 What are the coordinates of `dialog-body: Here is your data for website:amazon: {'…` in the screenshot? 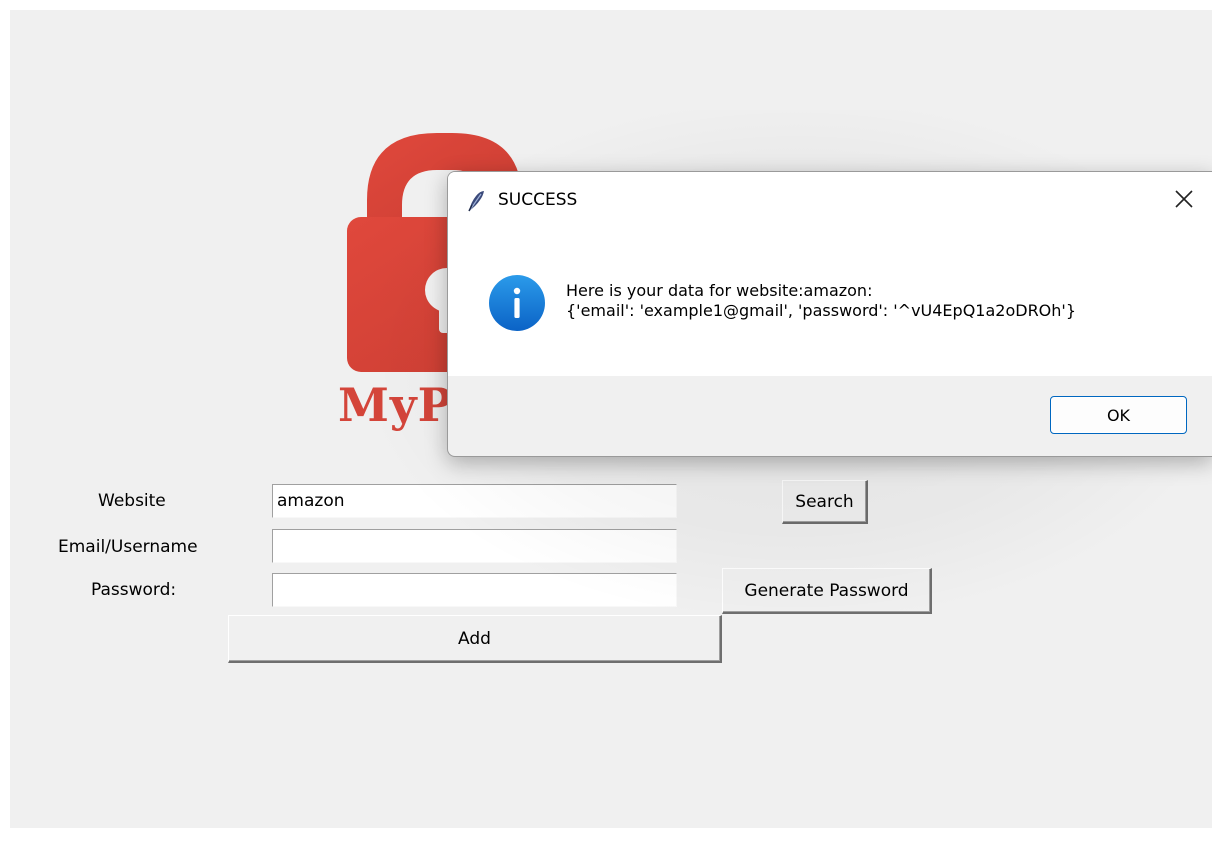 It's located at (830, 302).